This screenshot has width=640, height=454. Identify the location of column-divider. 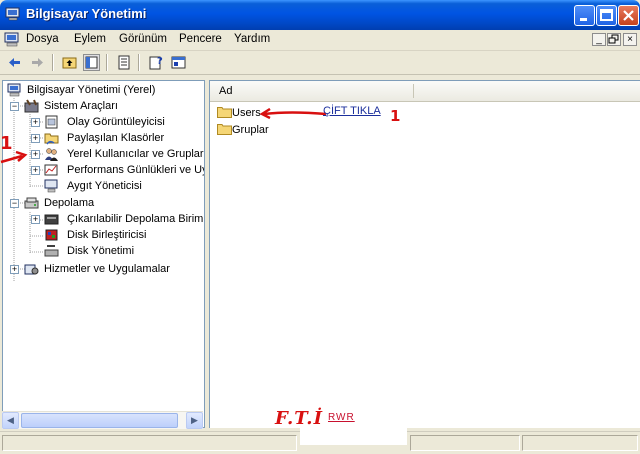
(413, 91).